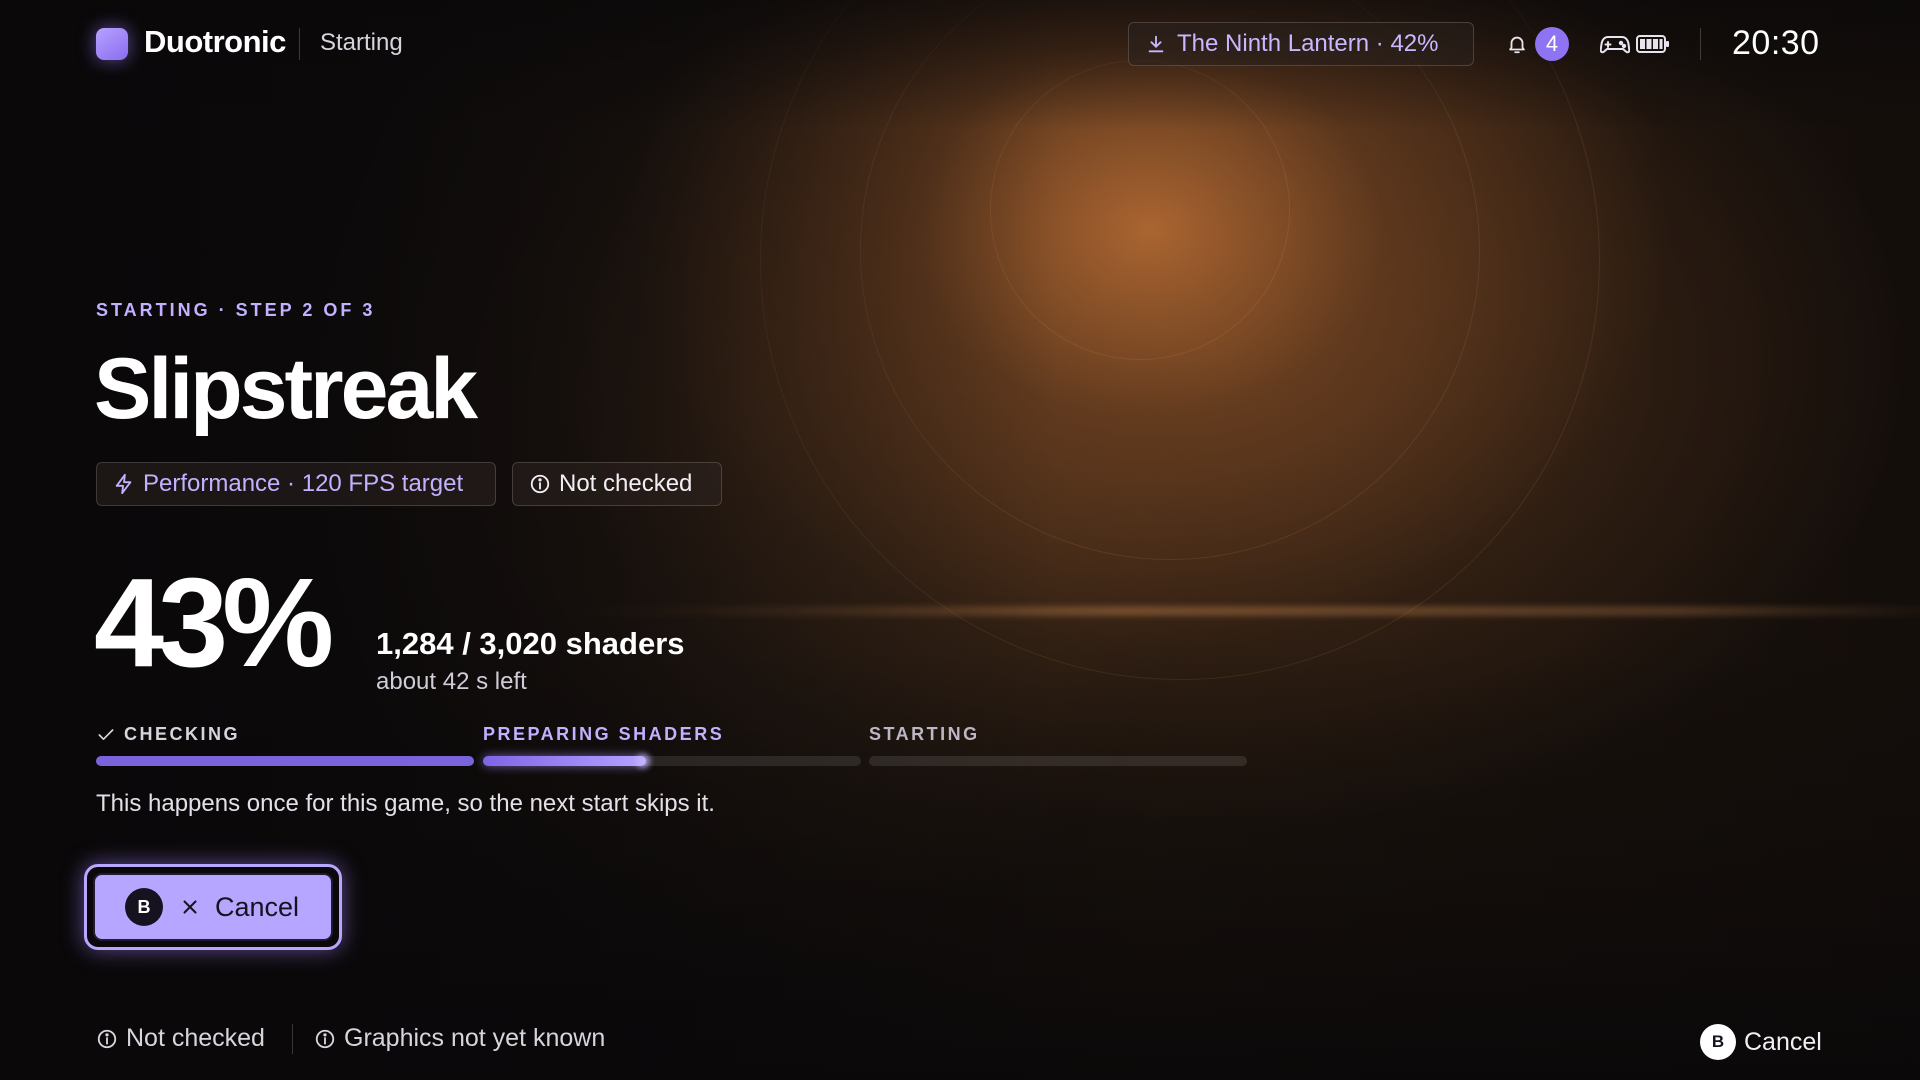 Image resolution: width=1920 pixels, height=1080 pixels. What do you see at coordinates (286, 389) in the screenshot?
I see `game-title: Slipstreak` at bounding box center [286, 389].